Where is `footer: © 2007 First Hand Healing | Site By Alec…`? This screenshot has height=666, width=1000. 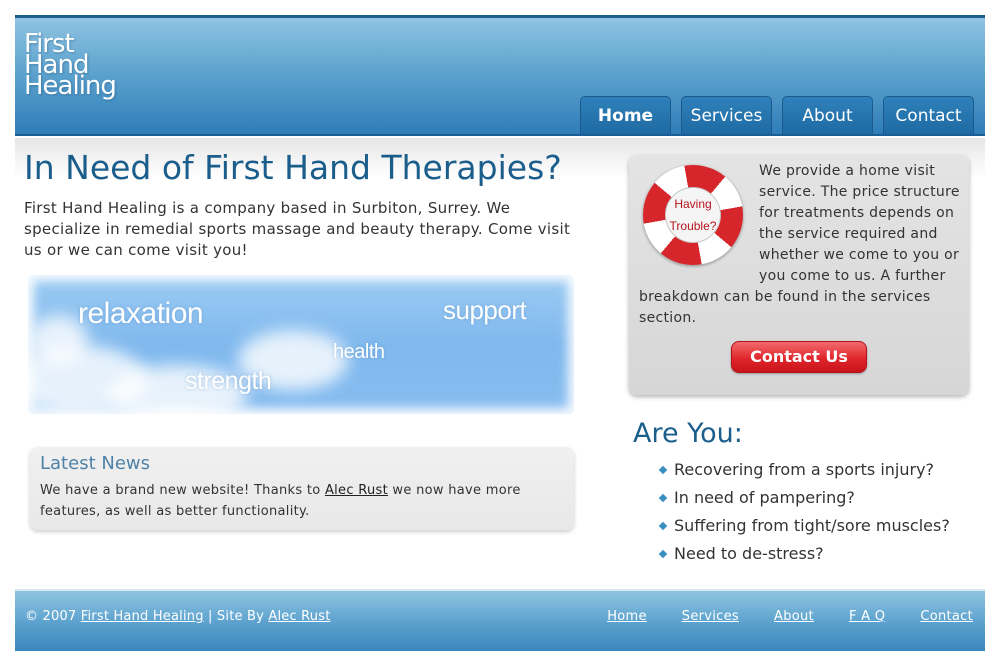
footer: © 2007 First Hand Healing | Site By Alec… is located at coordinates (500, 620).